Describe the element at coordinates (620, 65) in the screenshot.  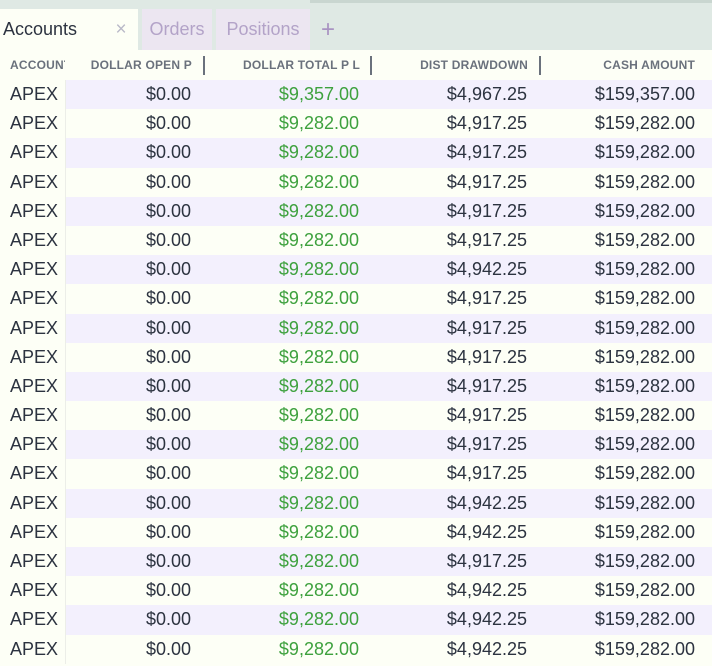
I see `column-header-cash-amount: CASH AMOUNT` at that location.